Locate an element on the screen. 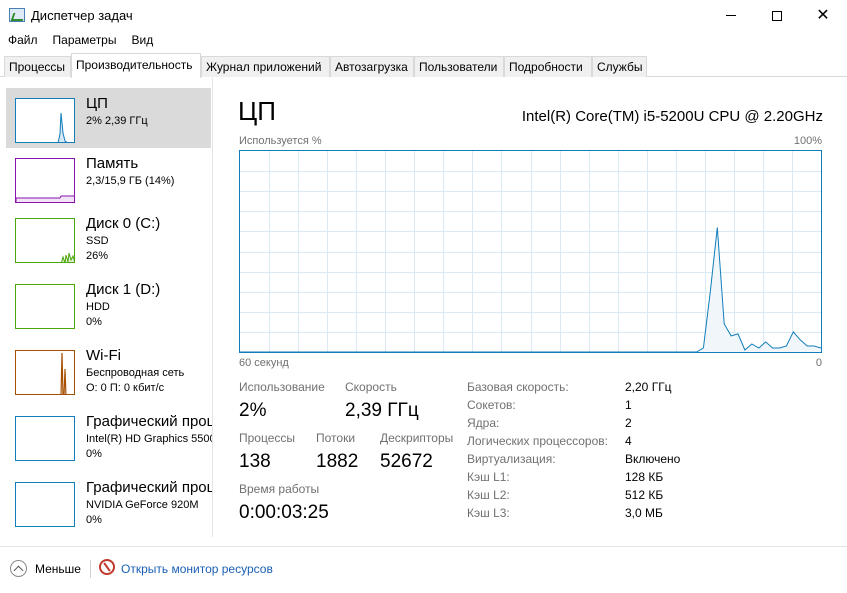 The width and height of the screenshot is (847, 593). graph-title: Используется % is located at coordinates (280, 141).